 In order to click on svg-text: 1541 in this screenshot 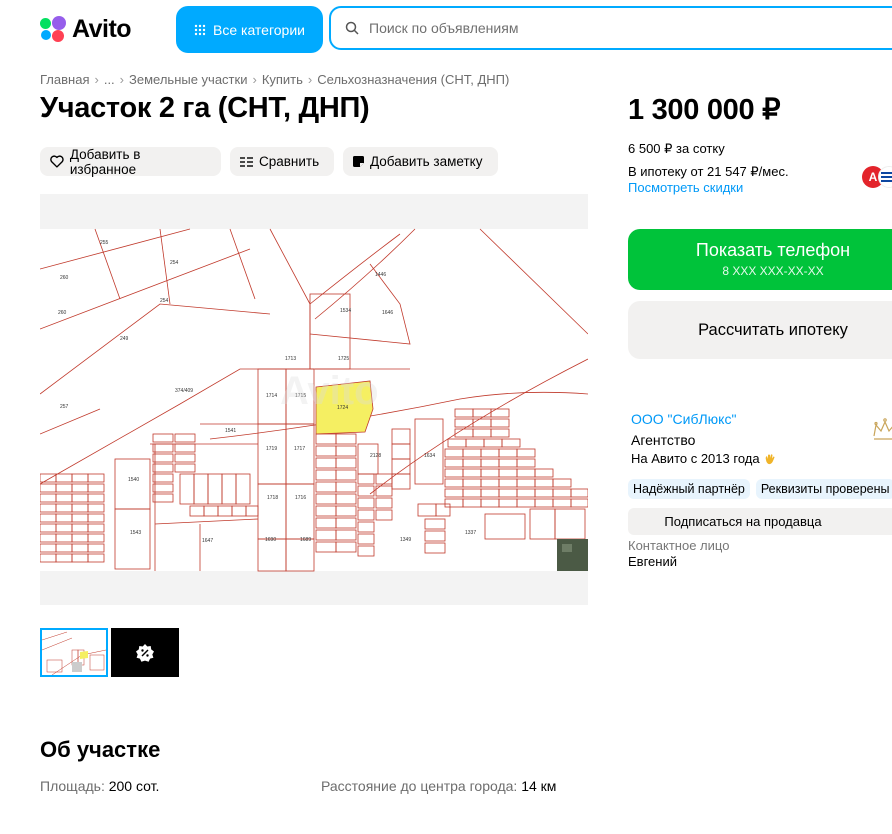, I will do `click(230, 431)`.